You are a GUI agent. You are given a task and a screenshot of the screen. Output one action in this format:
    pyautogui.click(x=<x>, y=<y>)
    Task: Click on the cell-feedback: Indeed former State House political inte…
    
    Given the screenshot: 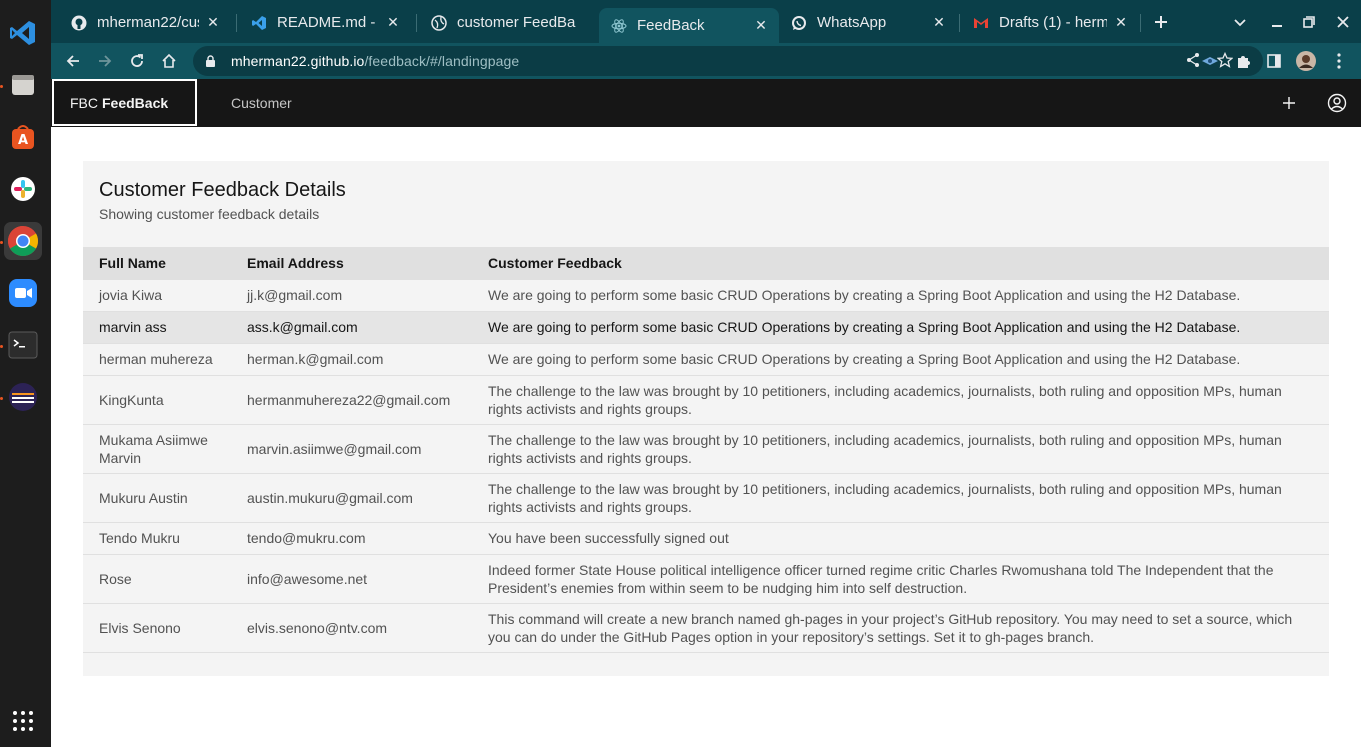 What is the action you would take?
    pyautogui.click(x=900, y=578)
    